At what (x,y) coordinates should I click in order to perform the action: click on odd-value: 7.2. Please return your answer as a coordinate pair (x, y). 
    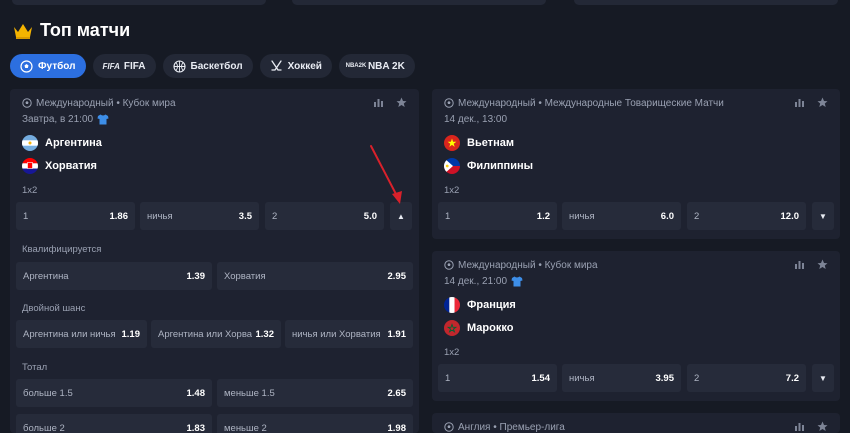
    Looking at the image, I should click on (792, 378).